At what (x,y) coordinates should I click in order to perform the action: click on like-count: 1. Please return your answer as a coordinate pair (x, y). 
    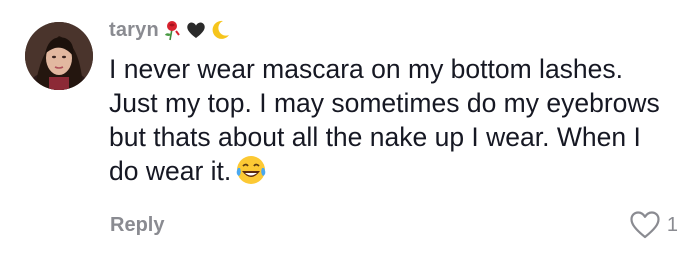
    Looking at the image, I should click on (672, 224).